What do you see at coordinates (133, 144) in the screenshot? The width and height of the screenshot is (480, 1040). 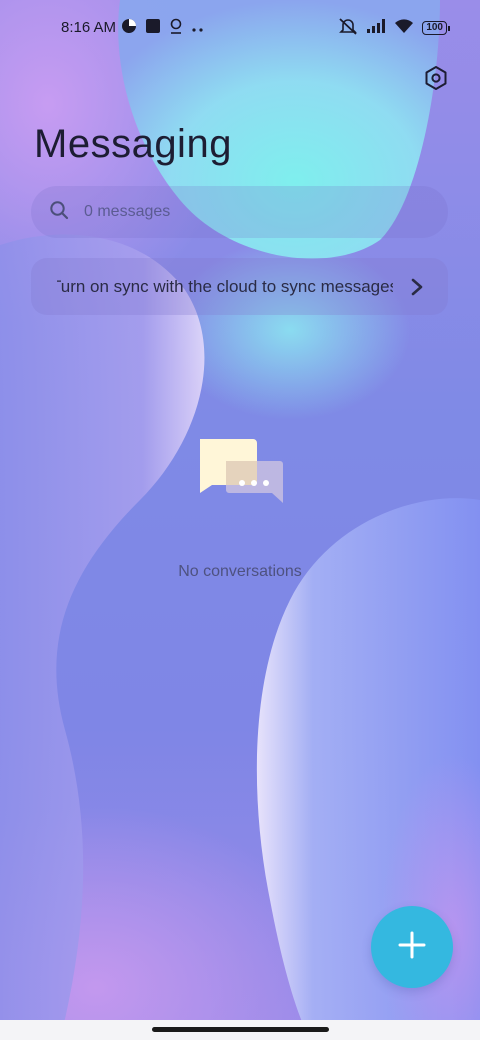 I see `page-title: Messaging` at bounding box center [133, 144].